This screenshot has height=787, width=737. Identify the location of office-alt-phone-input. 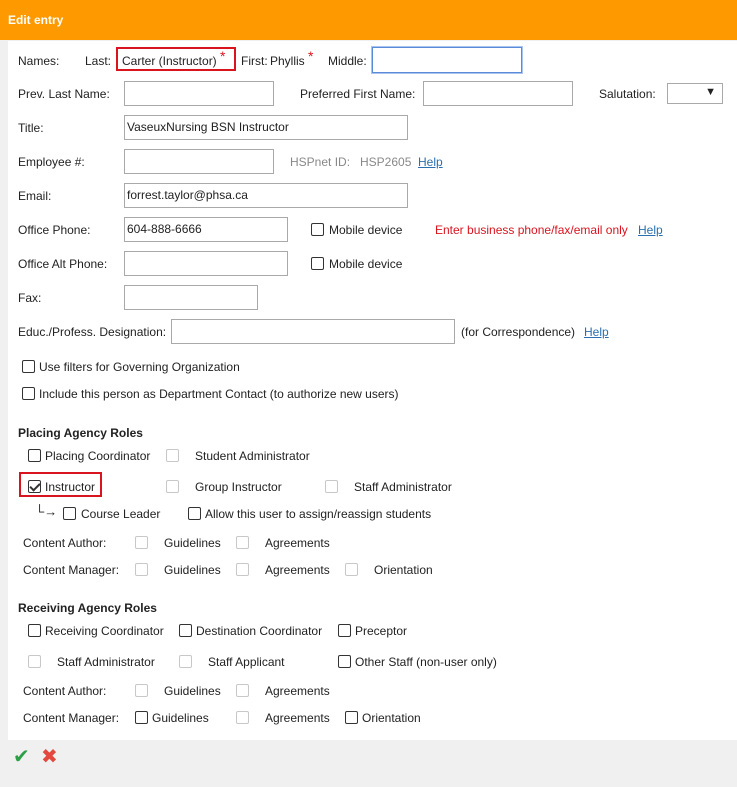
(206, 263).